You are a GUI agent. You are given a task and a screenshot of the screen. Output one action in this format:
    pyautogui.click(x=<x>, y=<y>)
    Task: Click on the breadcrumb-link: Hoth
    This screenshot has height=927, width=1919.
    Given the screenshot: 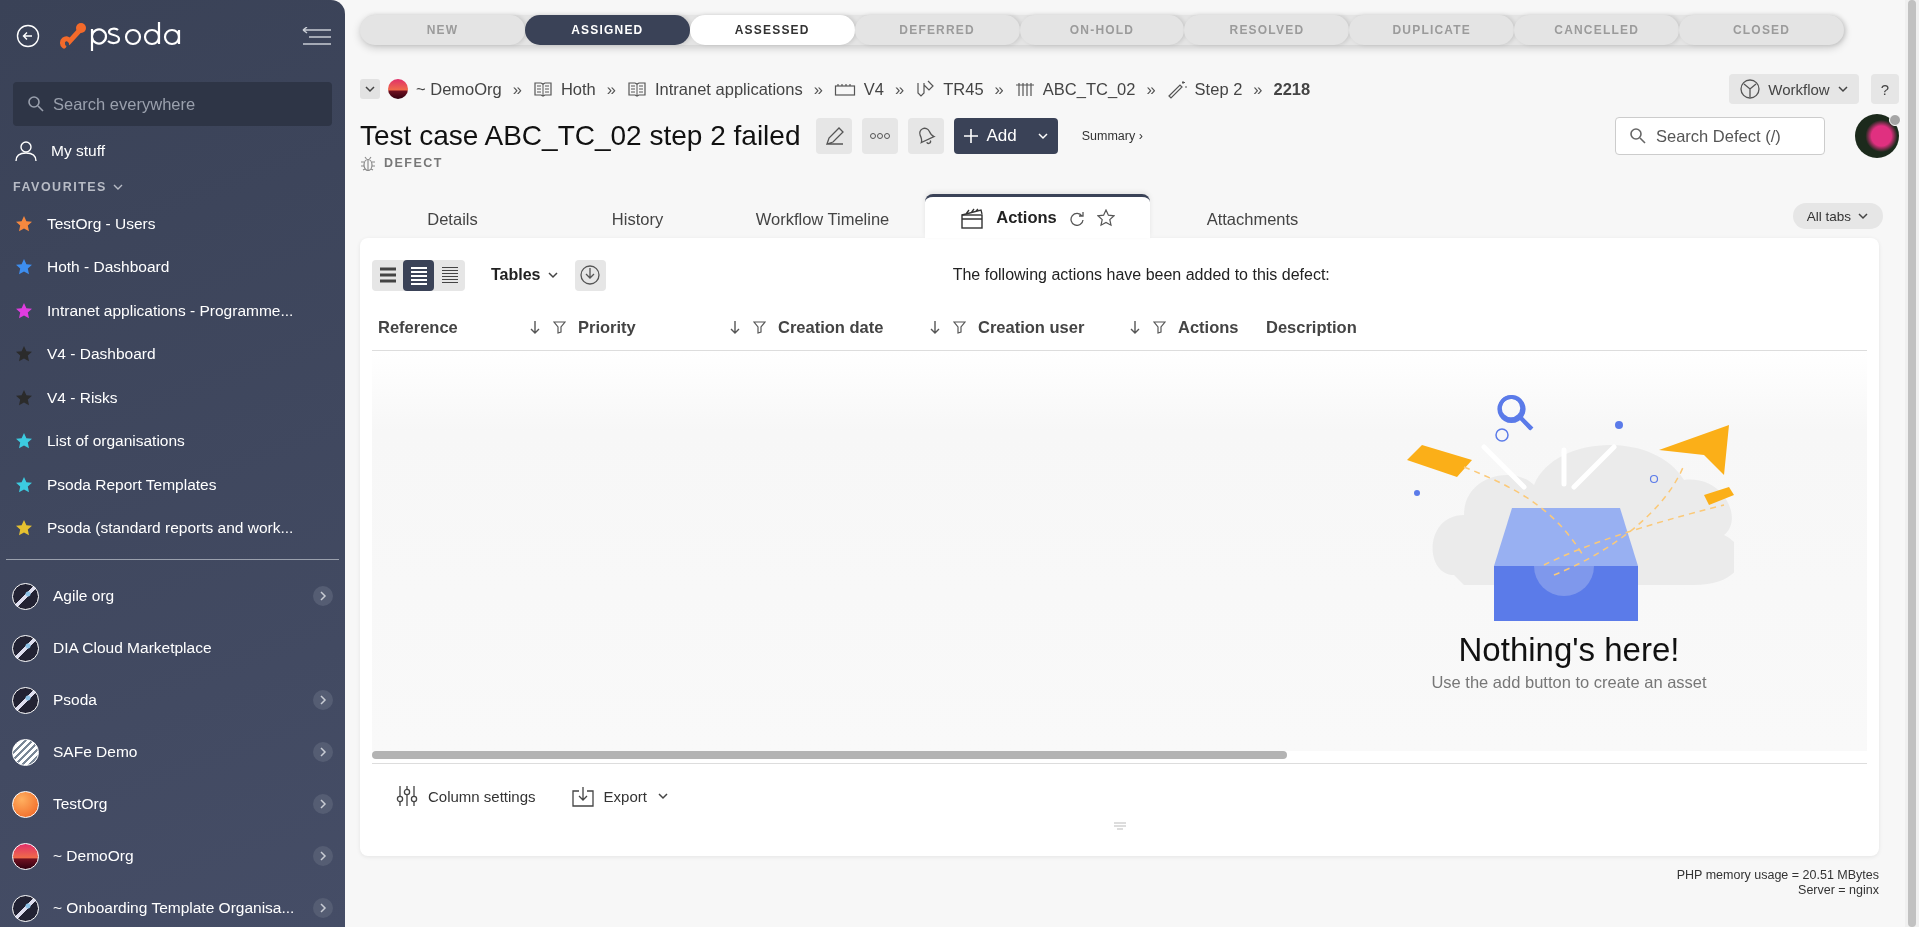 What is the action you would take?
    pyautogui.click(x=578, y=89)
    